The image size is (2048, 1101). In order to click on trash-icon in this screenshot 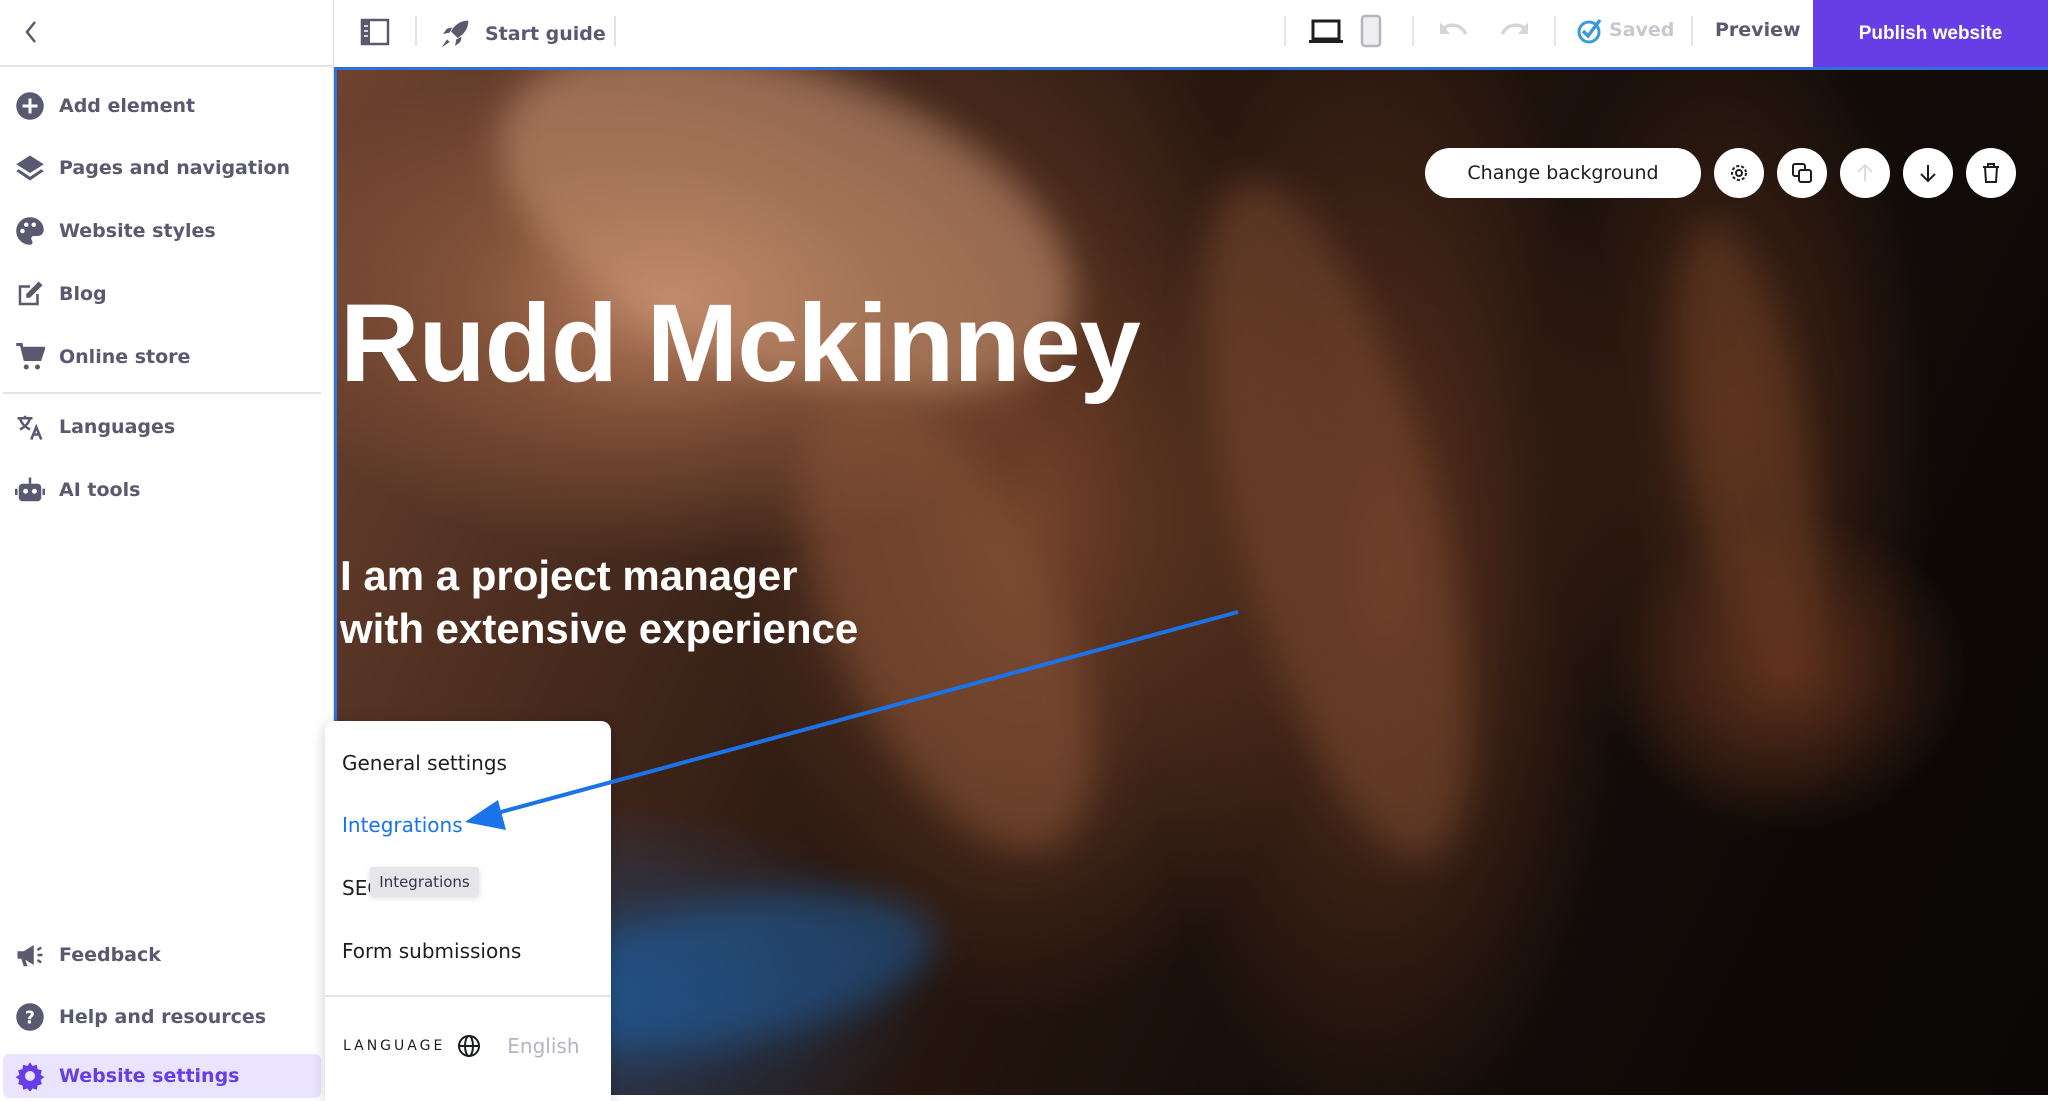, I will do `click(1991, 173)`.